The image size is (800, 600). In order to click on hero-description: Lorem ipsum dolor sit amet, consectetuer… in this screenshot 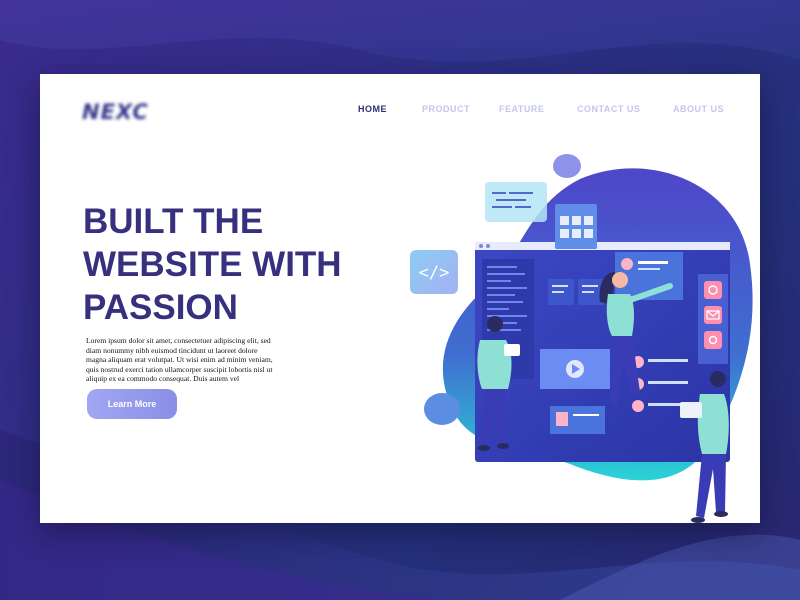, I will do `click(202, 360)`.